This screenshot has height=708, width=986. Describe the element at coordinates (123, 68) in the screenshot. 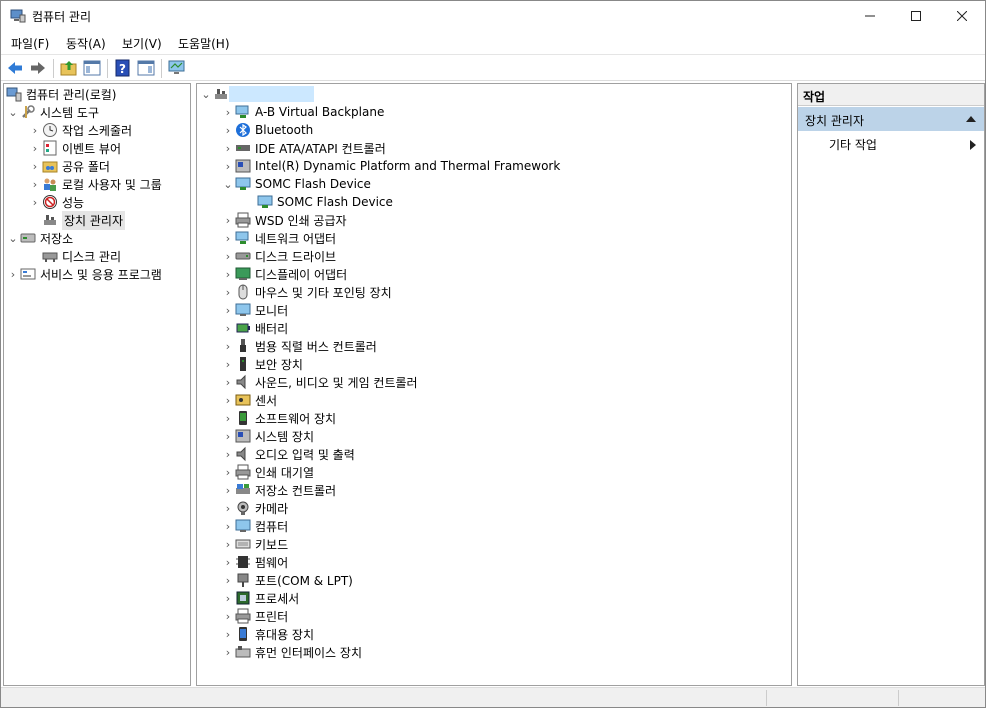

I see `help-icon: ?` at that location.